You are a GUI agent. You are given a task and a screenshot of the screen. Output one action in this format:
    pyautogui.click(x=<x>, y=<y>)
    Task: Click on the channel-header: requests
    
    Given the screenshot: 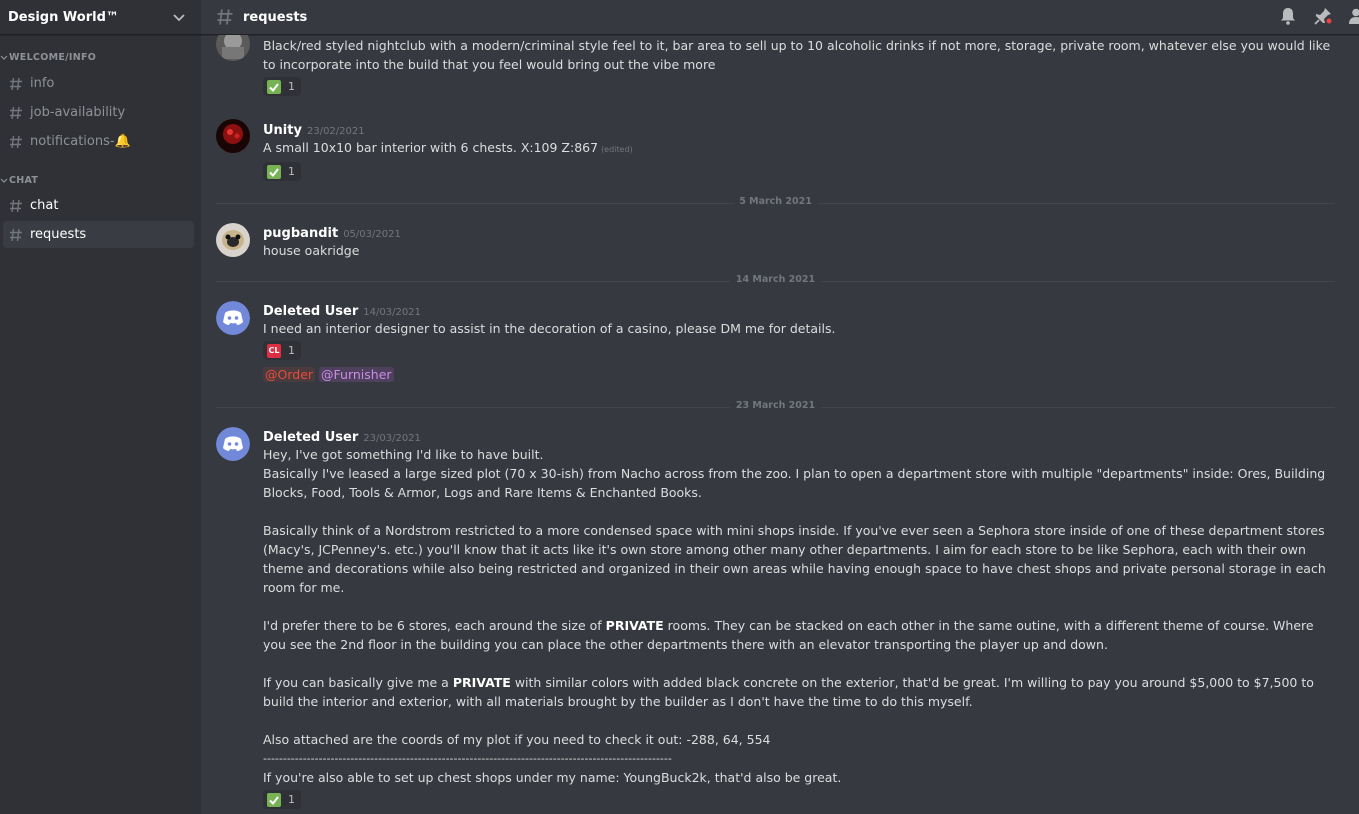 What is the action you would take?
    pyautogui.click(x=780, y=17)
    